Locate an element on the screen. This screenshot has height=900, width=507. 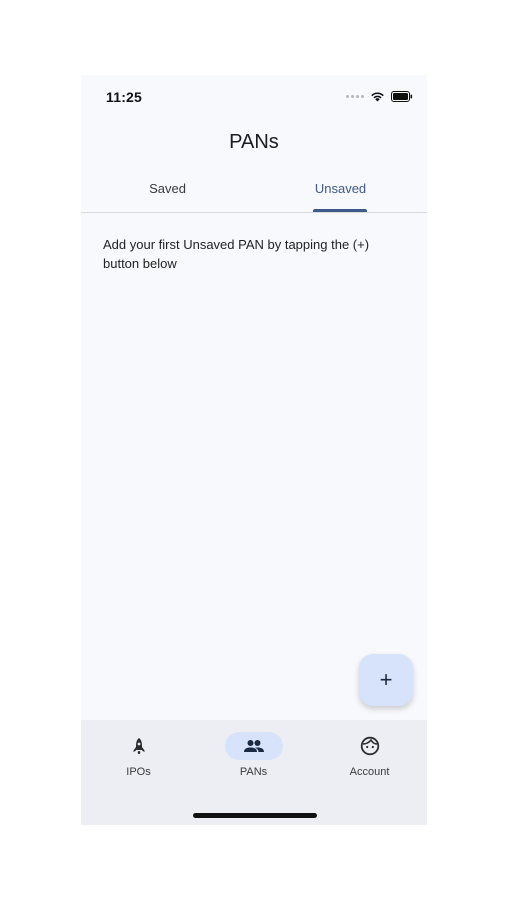
plus-icon: + is located at coordinates (386, 679).